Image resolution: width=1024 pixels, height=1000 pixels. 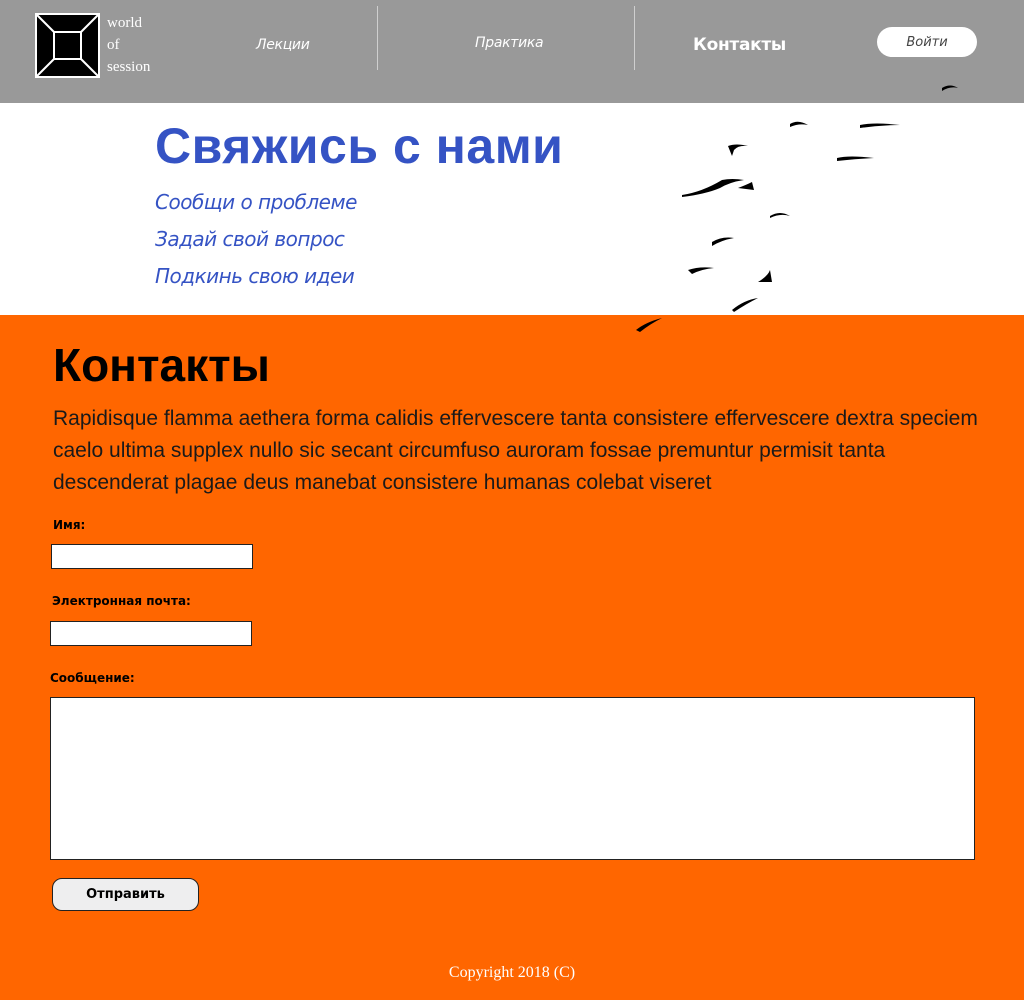 I want to click on brand-line-1: world, so click(x=124, y=23).